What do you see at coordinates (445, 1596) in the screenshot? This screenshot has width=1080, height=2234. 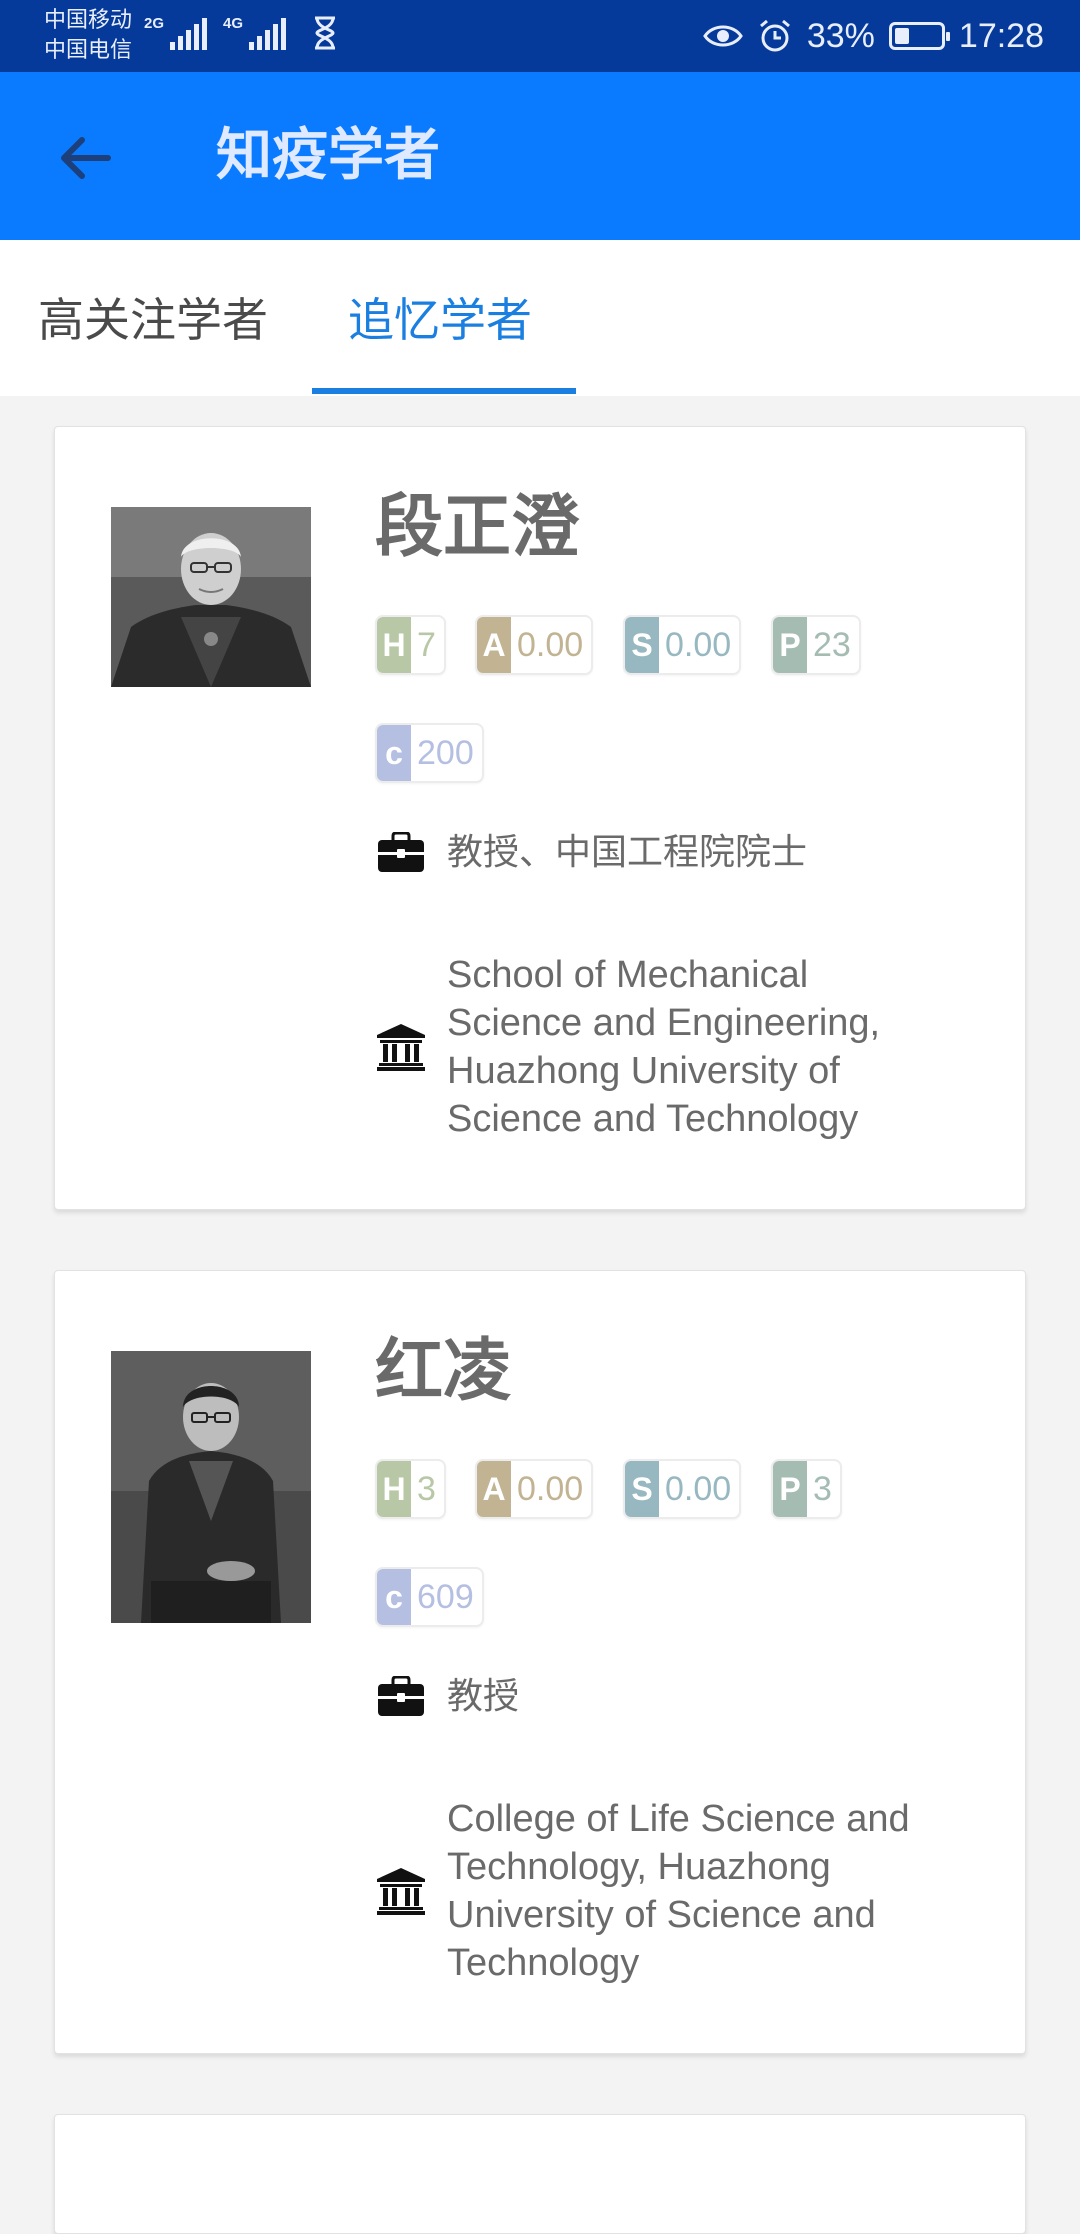 I see `c-value: 609` at bounding box center [445, 1596].